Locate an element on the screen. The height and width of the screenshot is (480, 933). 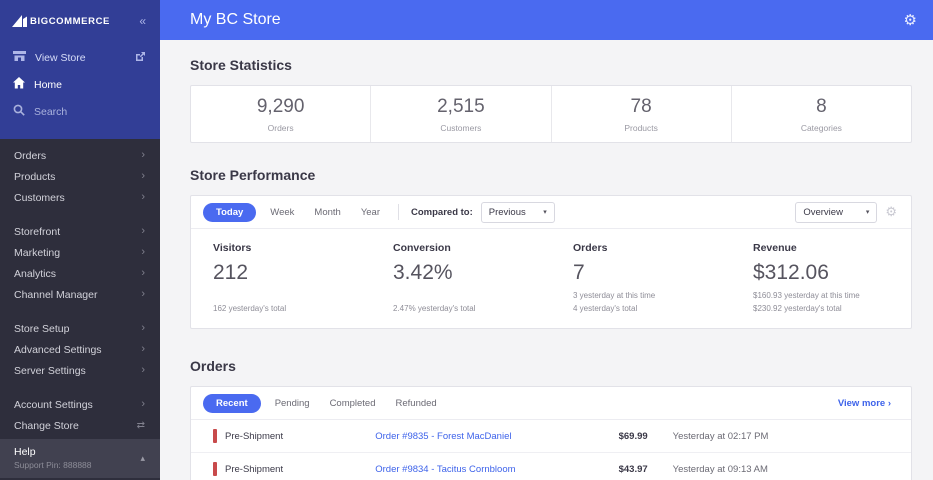
sidebar-help: Help Support Pin: 888888 ▴ is located at coordinates (80, 458).